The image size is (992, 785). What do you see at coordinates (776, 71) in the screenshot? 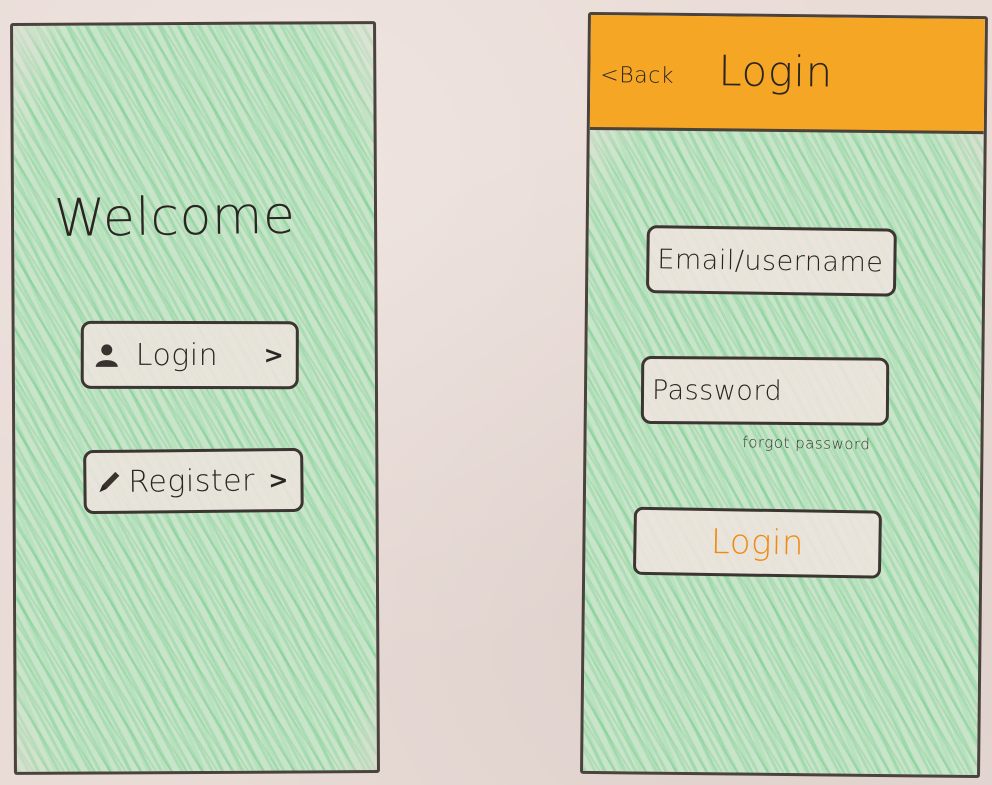
I see `login-header-title: Login` at bounding box center [776, 71].